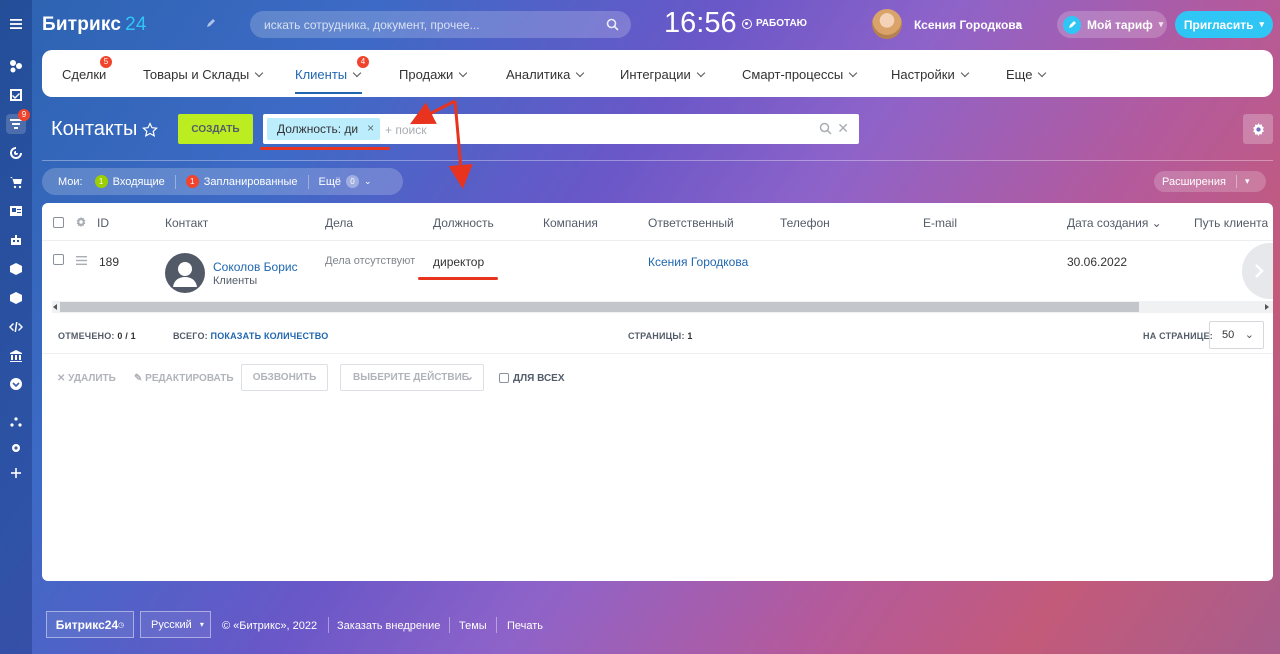 This screenshot has width=1280, height=654. I want to click on footer-clock-icon: ◷, so click(121, 625).